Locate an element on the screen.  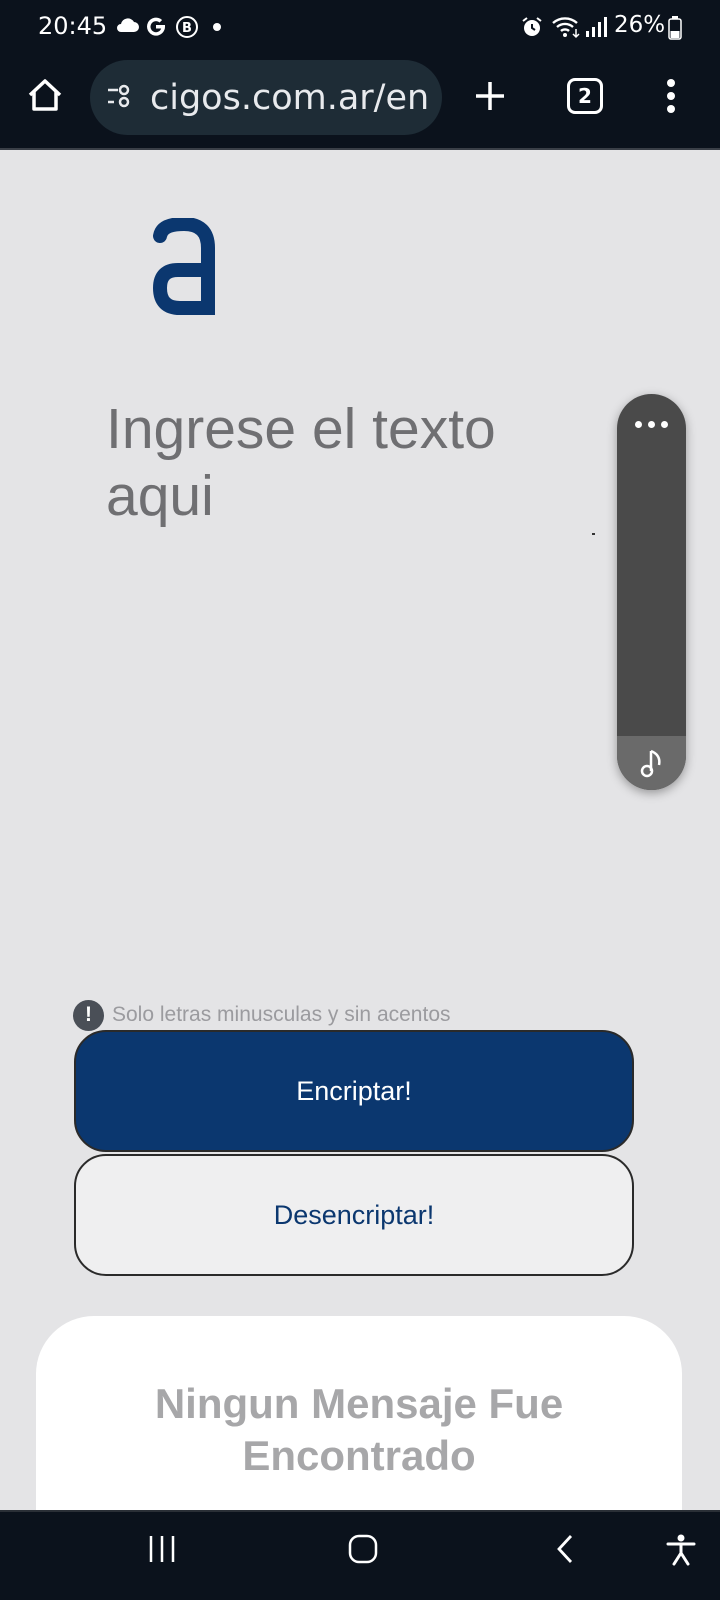
warning-text: Solo letras minusculas y sin acentos is located at coordinates (281, 1014).